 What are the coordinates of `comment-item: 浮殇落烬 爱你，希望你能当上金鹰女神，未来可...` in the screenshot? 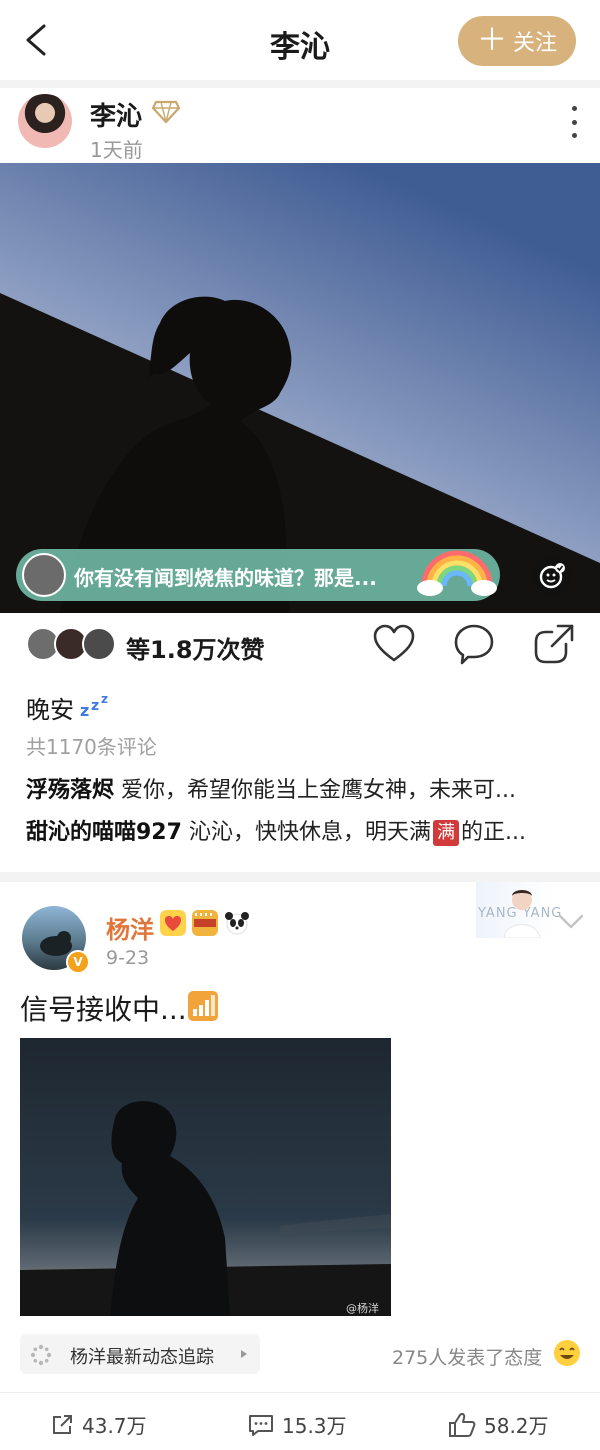 It's located at (271, 788).